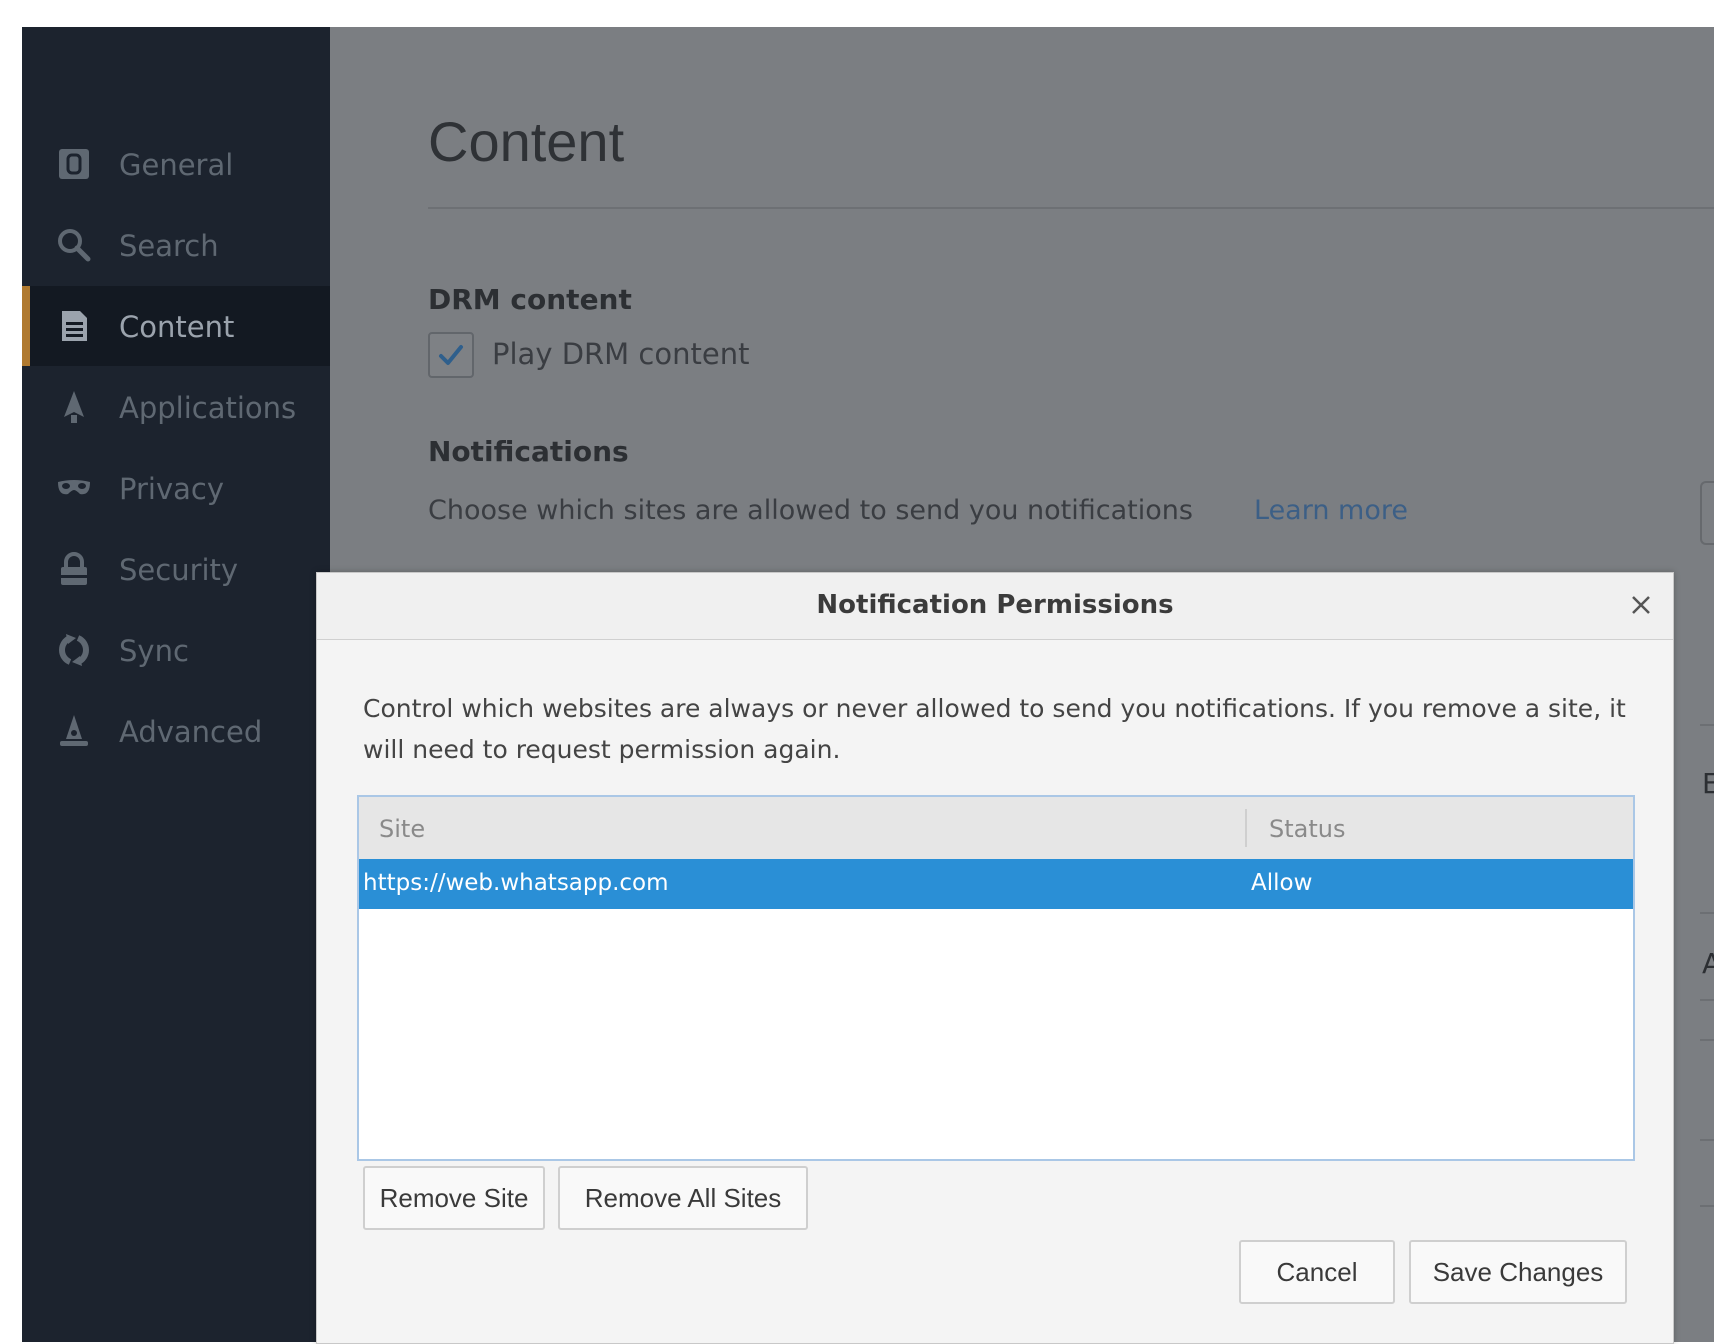 This screenshot has width=1714, height=1344. I want to click on status-cell: Allow, so click(1282, 883).